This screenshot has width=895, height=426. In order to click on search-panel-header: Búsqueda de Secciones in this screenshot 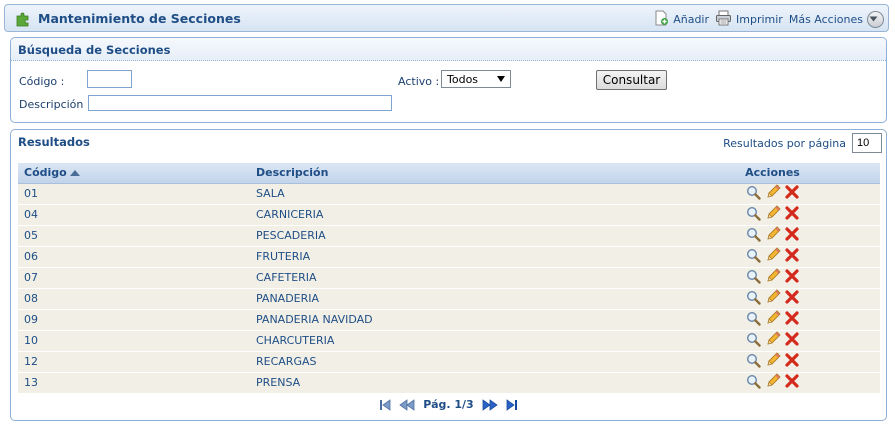, I will do `click(448, 49)`.